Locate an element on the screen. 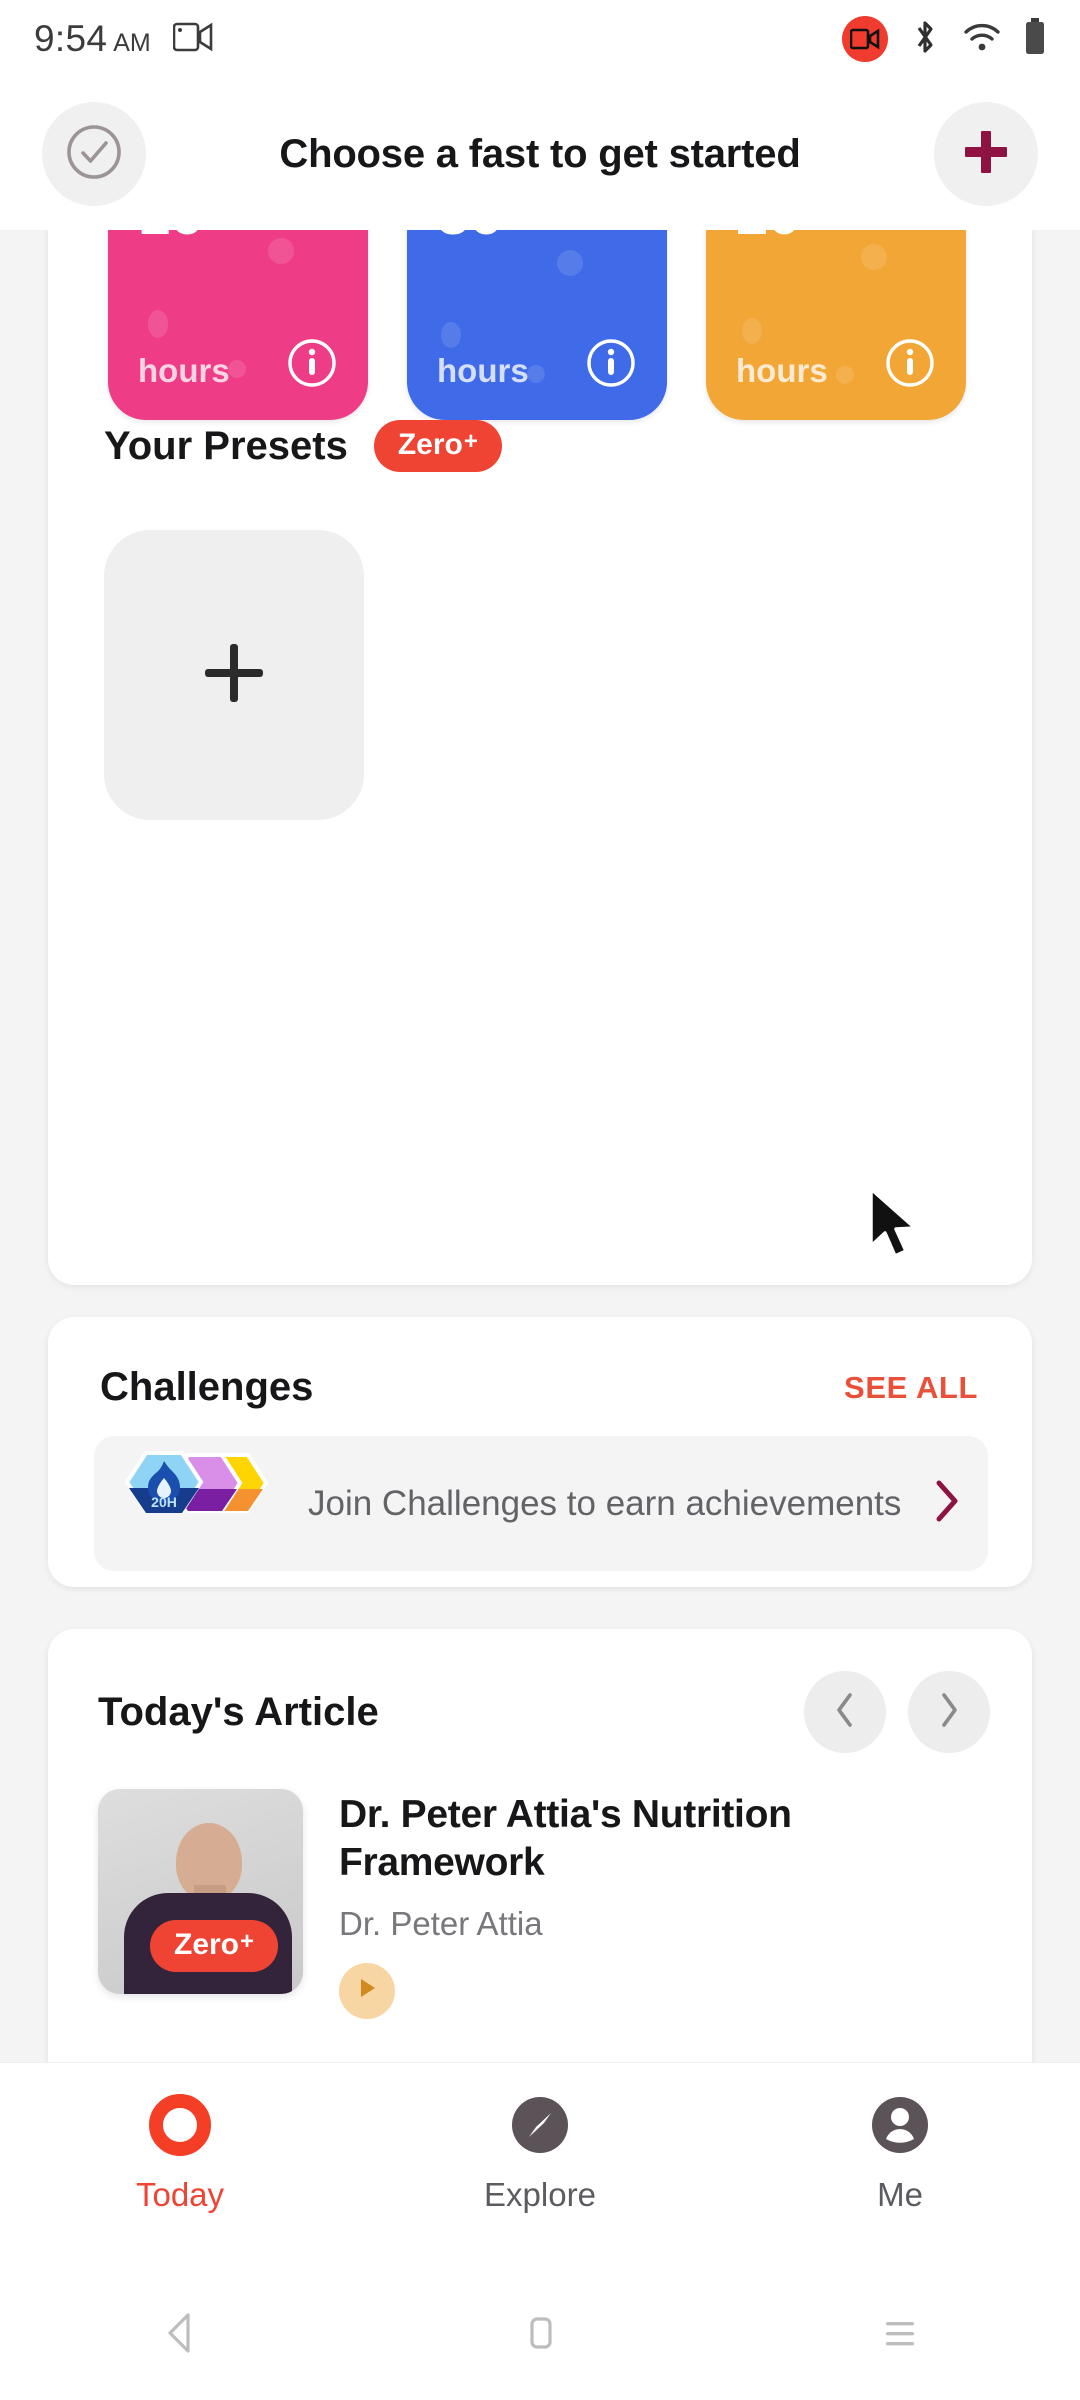 This screenshot has height=2400, width=1080. add-preset-button is located at coordinates (234, 675).